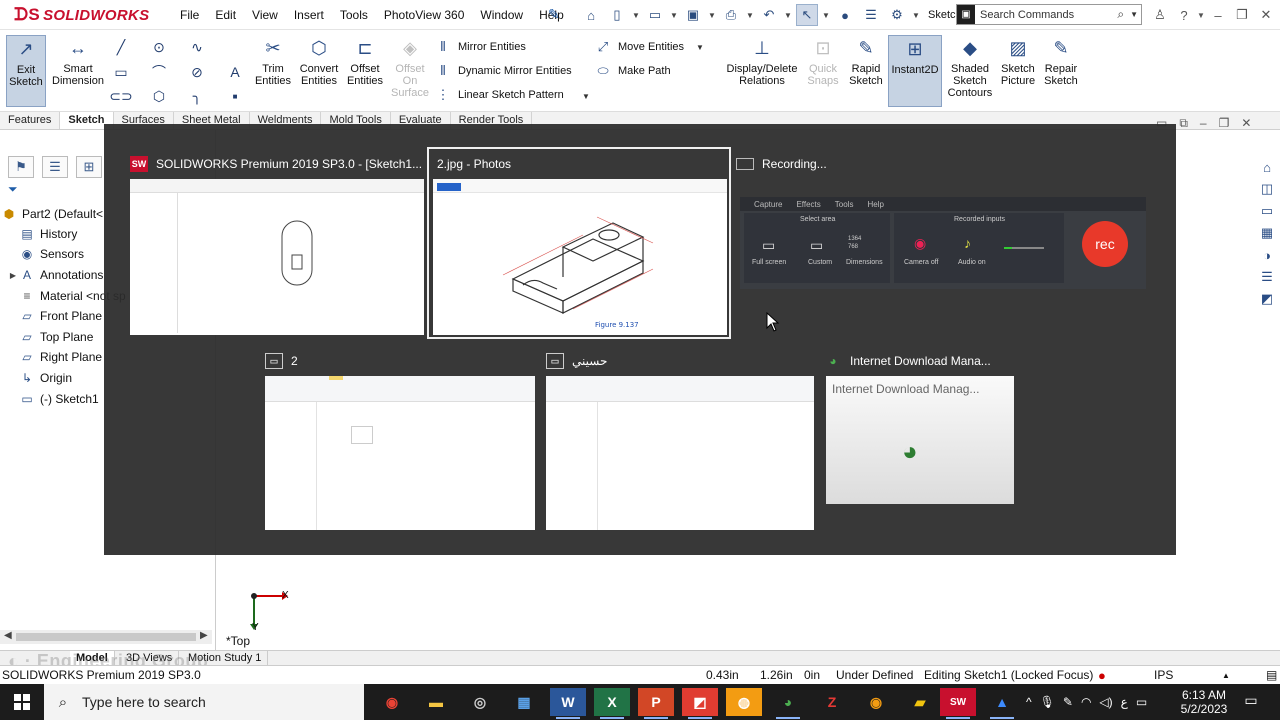 The width and height of the screenshot is (1280, 720). What do you see at coordinates (1061, 71) in the screenshot?
I see `repair-sketch-button: ✎ Repair Sketch` at bounding box center [1061, 71].